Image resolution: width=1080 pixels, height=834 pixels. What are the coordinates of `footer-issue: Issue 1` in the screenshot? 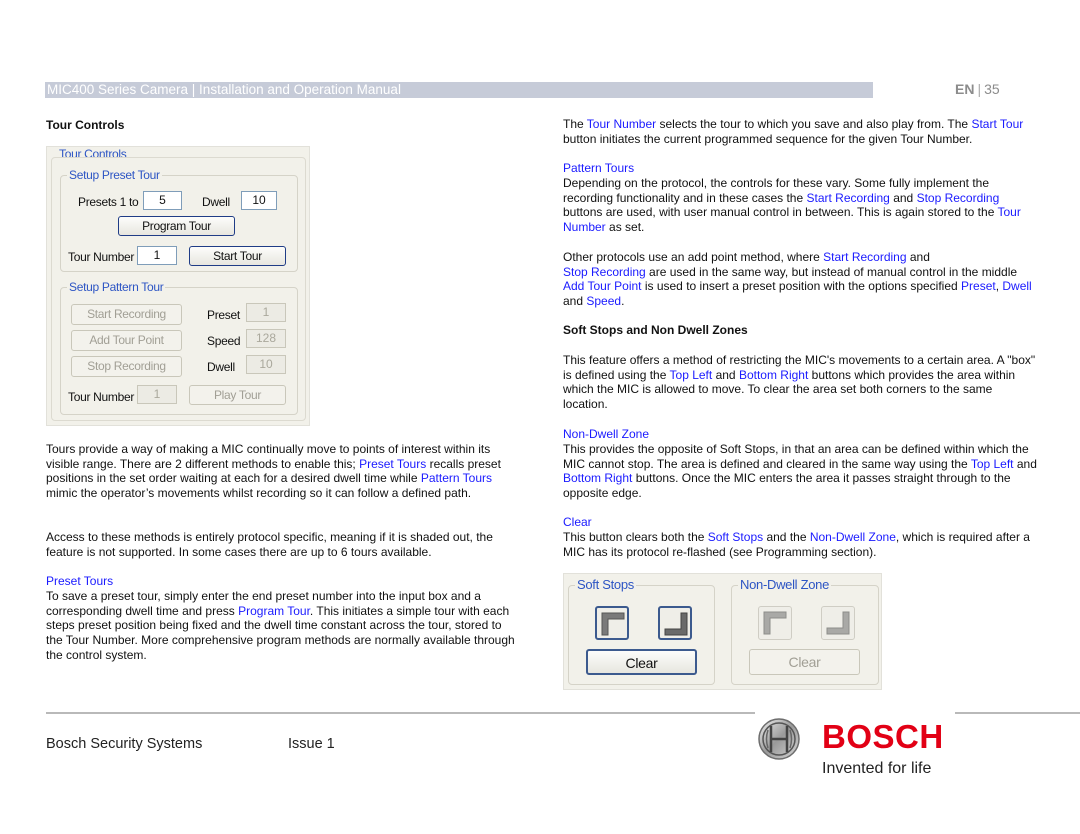 It's located at (311, 744).